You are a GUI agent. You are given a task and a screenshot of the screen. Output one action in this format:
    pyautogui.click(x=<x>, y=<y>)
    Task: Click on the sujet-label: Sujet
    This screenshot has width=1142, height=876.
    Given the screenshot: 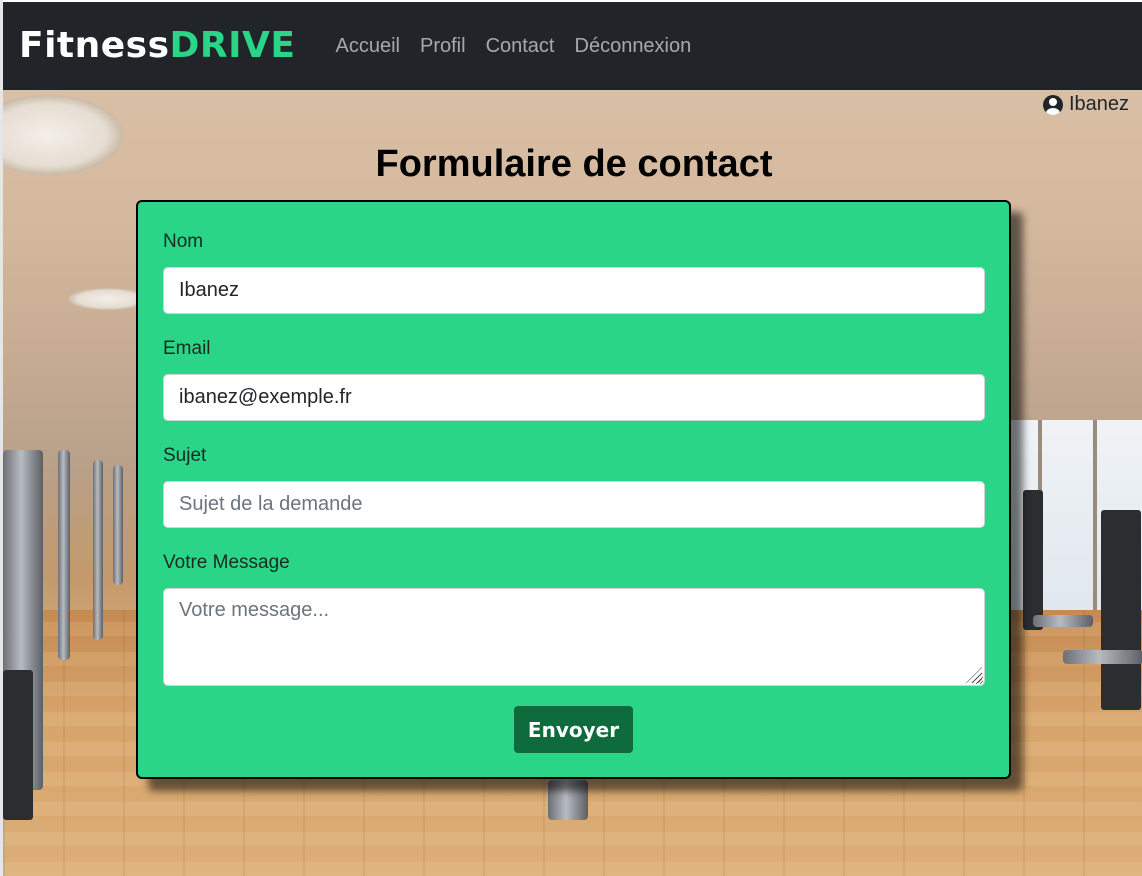 What is the action you would take?
    pyautogui.click(x=185, y=455)
    